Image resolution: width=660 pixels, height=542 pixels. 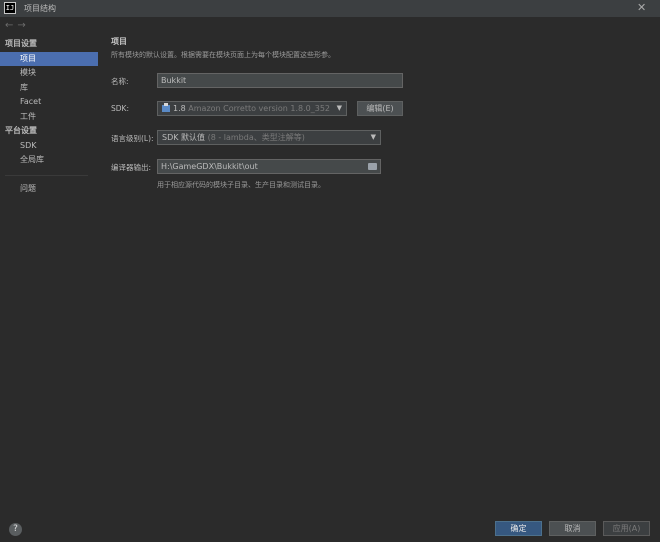 I want to click on help-icon: ?, so click(x=15, y=529).